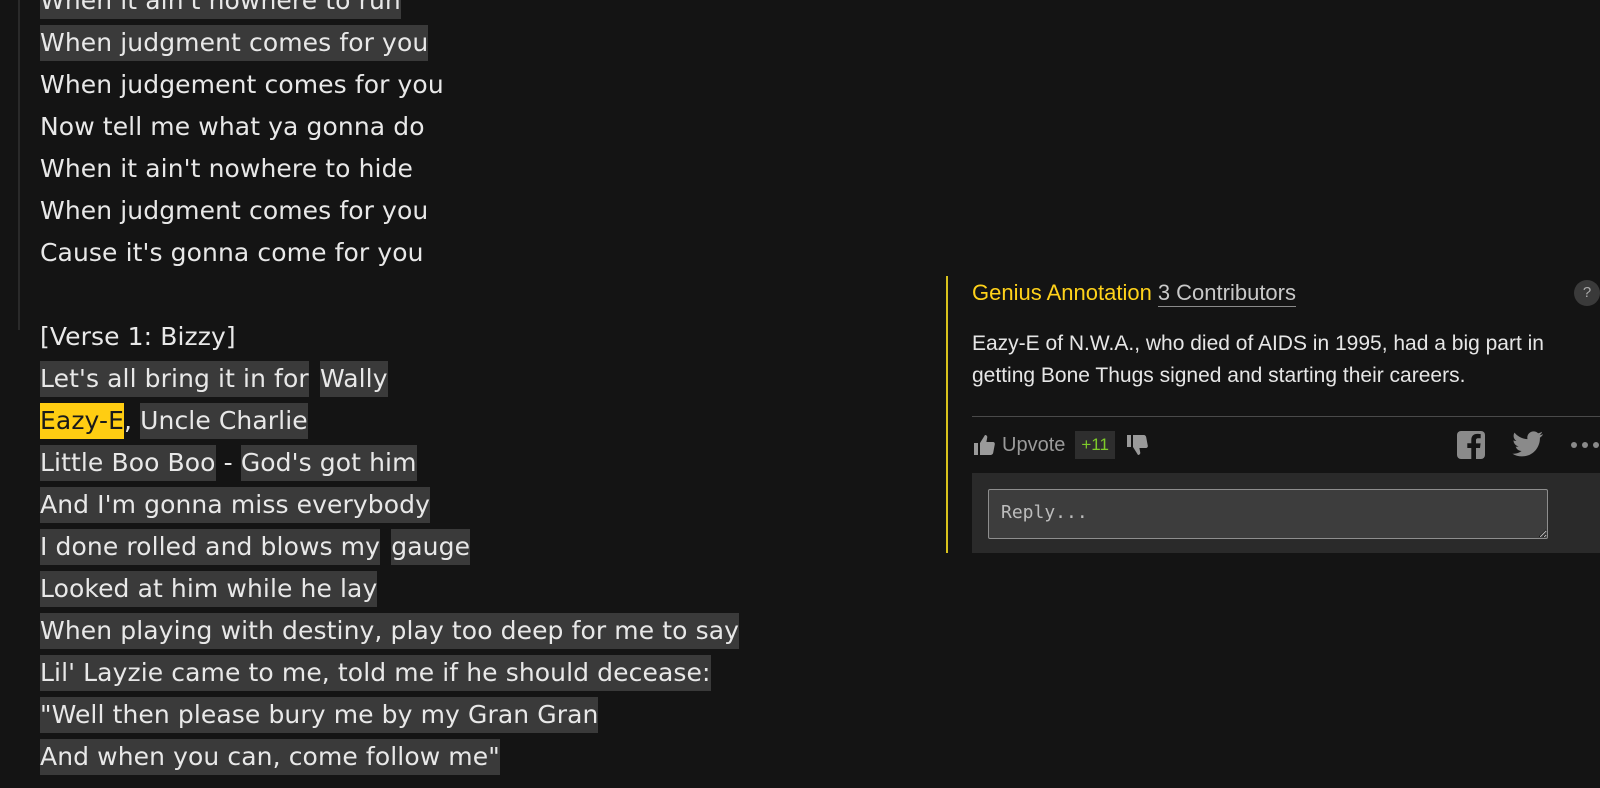  Describe the element at coordinates (174, 379) in the screenshot. I see `annotated-lyric-fragment: Let's all bring it in for` at that location.